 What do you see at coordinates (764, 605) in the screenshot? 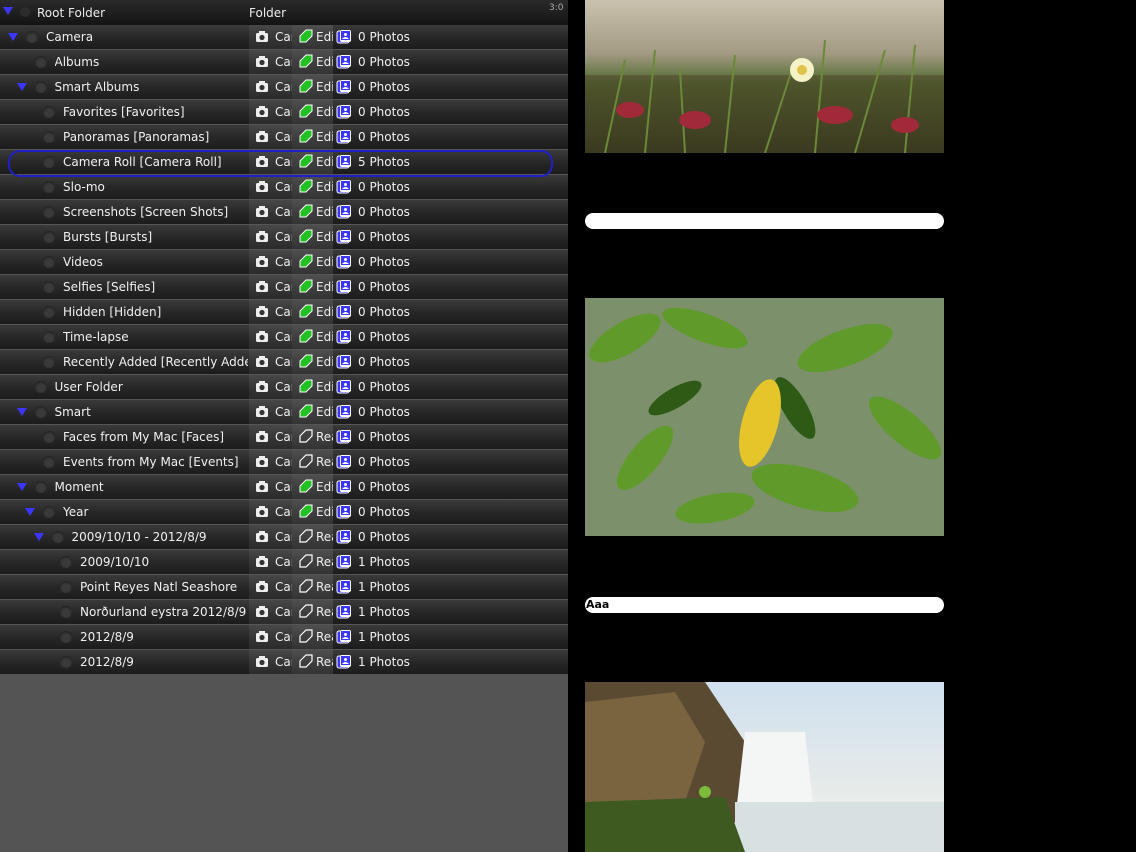
I see `caption-bar-2: Aaa` at bounding box center [764, 605].